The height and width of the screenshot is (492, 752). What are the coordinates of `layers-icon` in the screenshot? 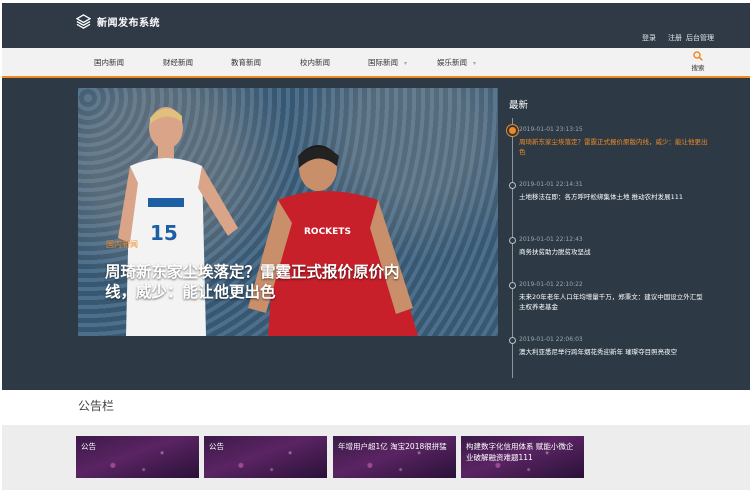 It's located at (83, 21).